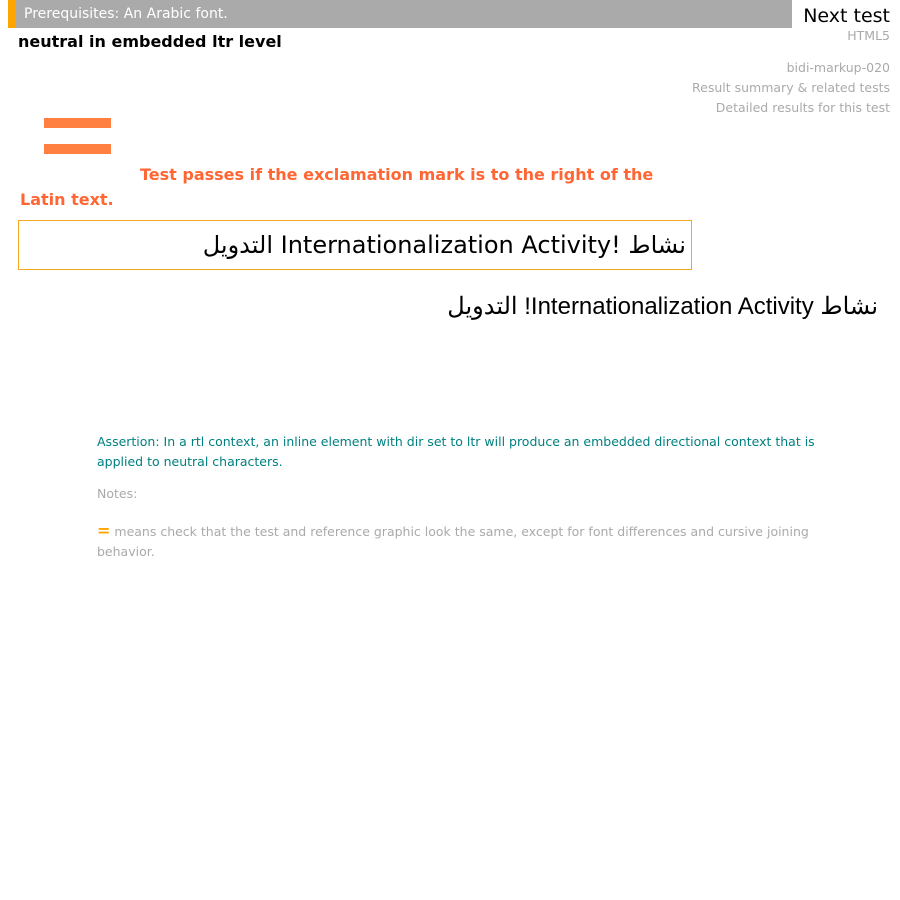 This screenshot has height=900, width=900. I want to click on prerequisites-bar: Prerequisites: An Arabic font., so click(400, 14).